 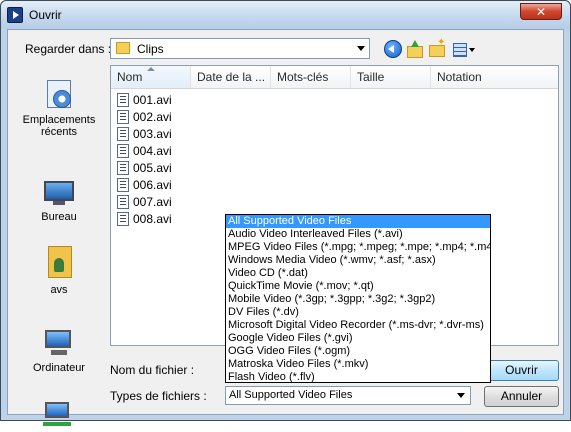 What do you see at coordinates (152, 151) in the screenshot?
I see `file-name: 004.avi` at bounding box center [152, 151].